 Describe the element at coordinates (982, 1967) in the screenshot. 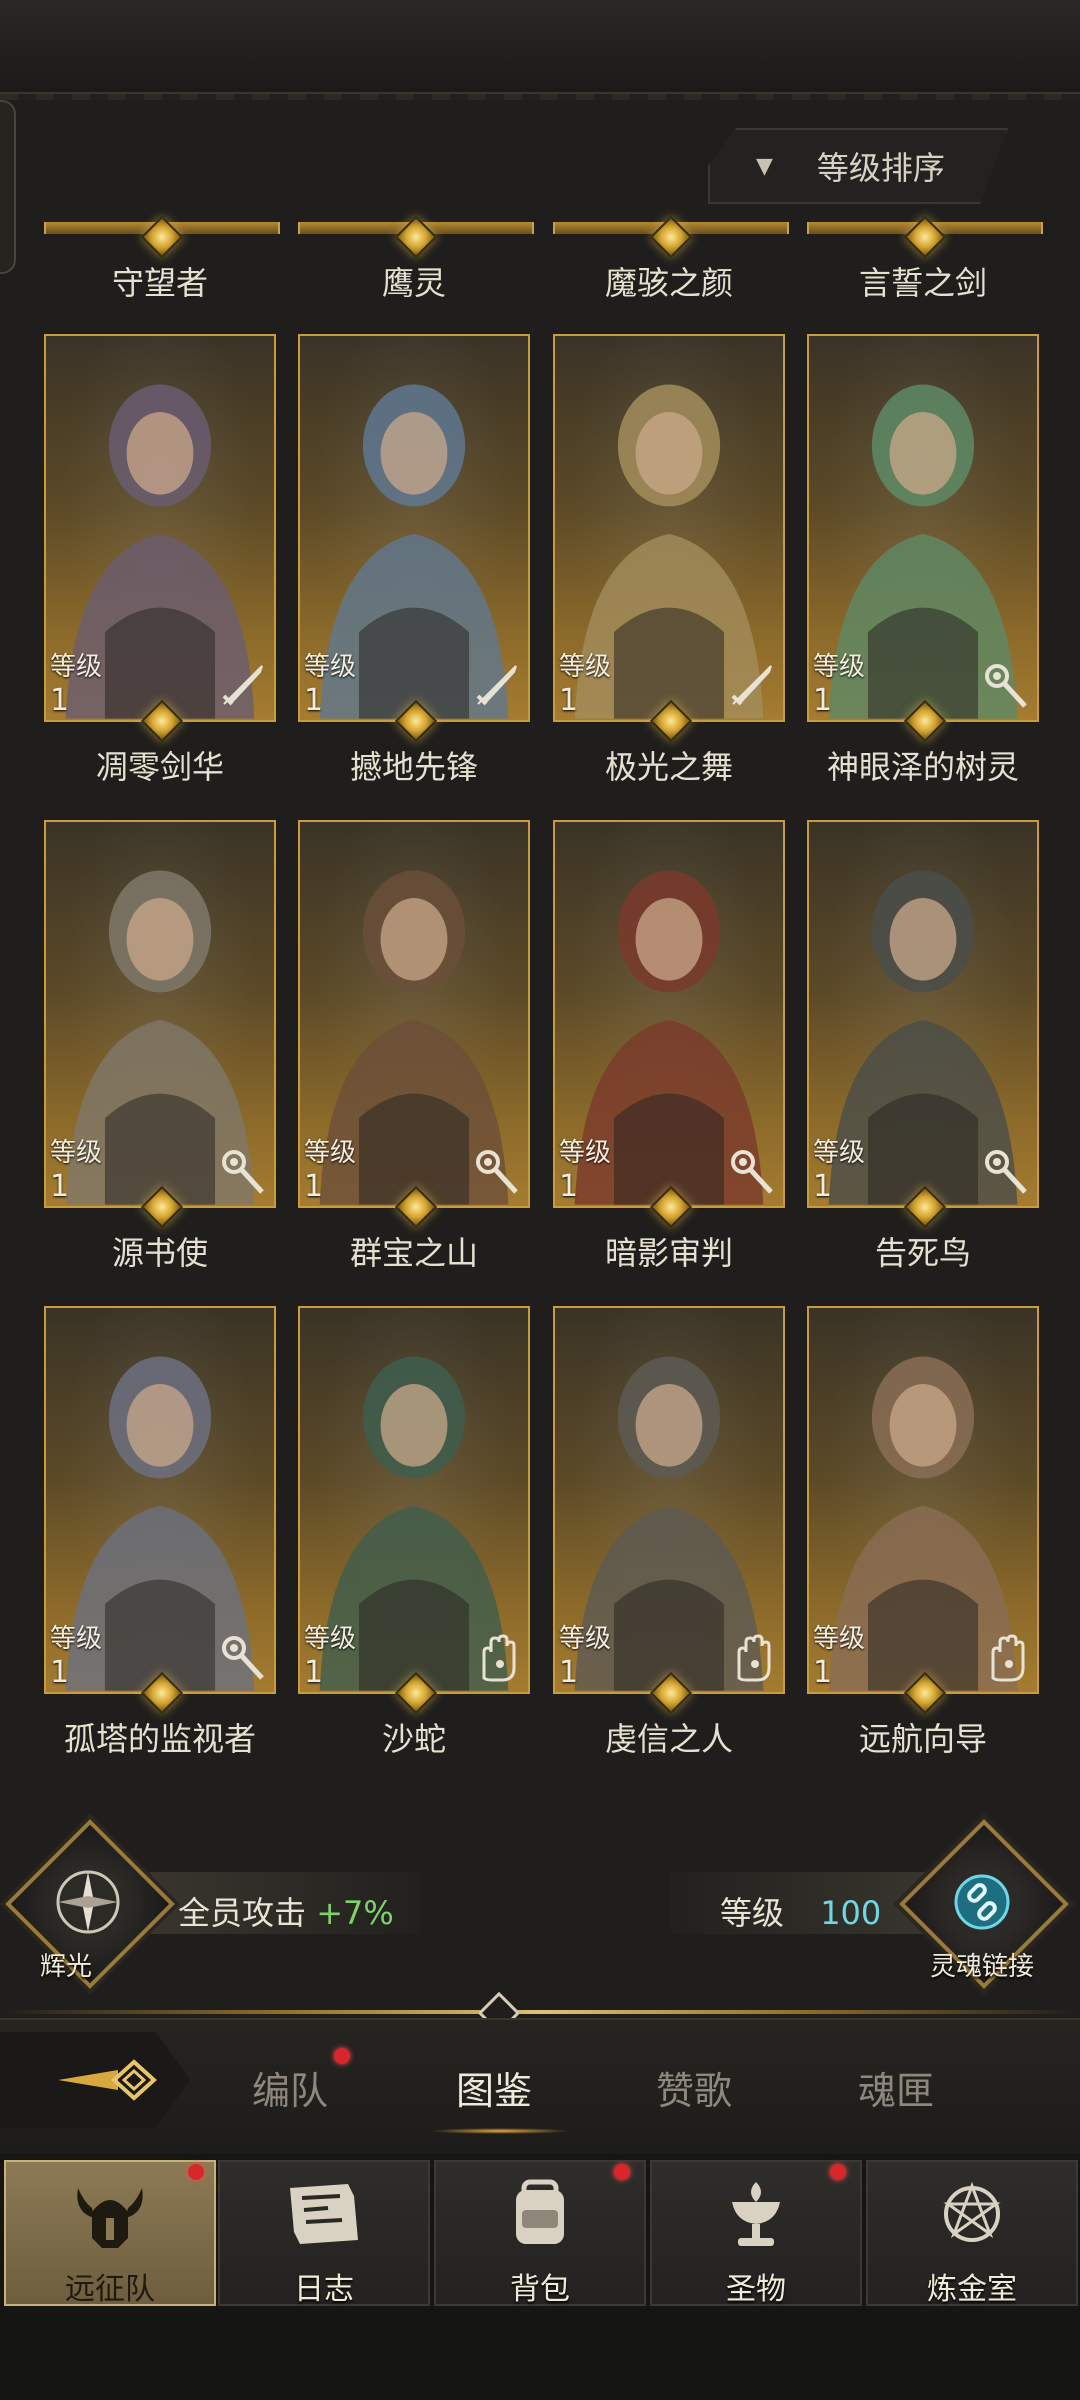

I see `soul-link-label: 灵魂链接` at that location.